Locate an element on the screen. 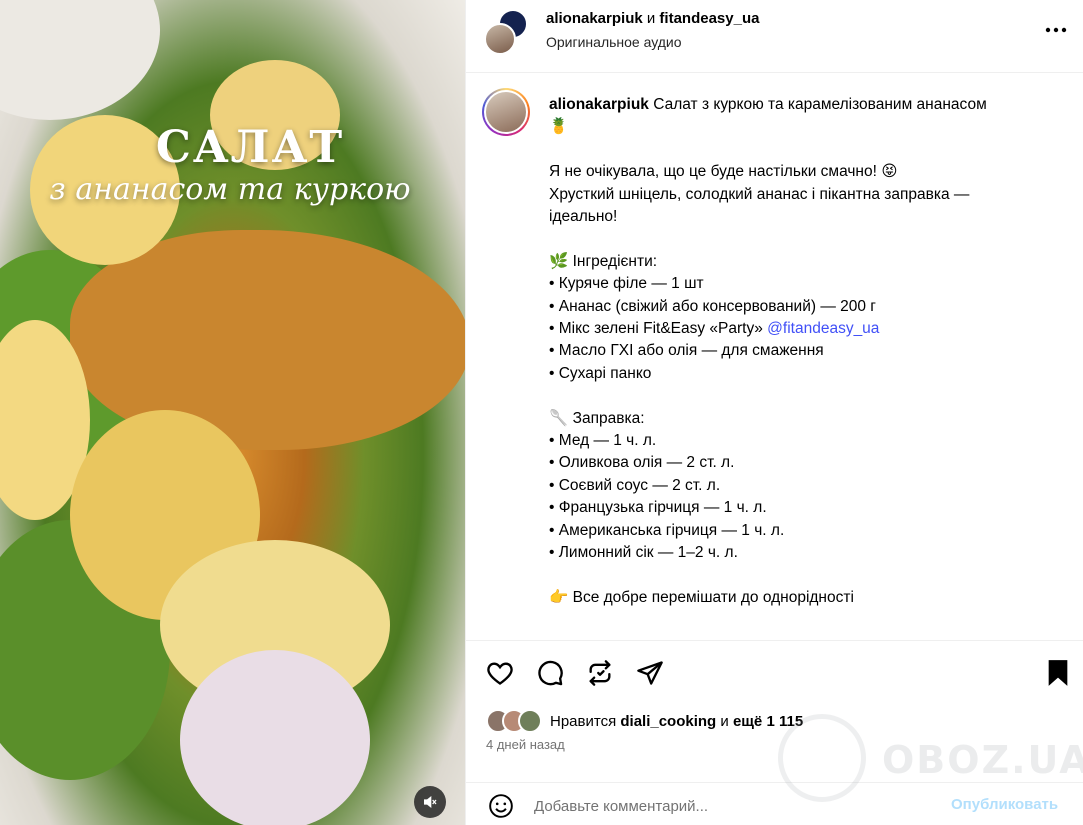 This screenshot has height=825, width=1083. dressing-item: • Американська гірчиця — 1 ч. л. is located at coordinates (667, 530).